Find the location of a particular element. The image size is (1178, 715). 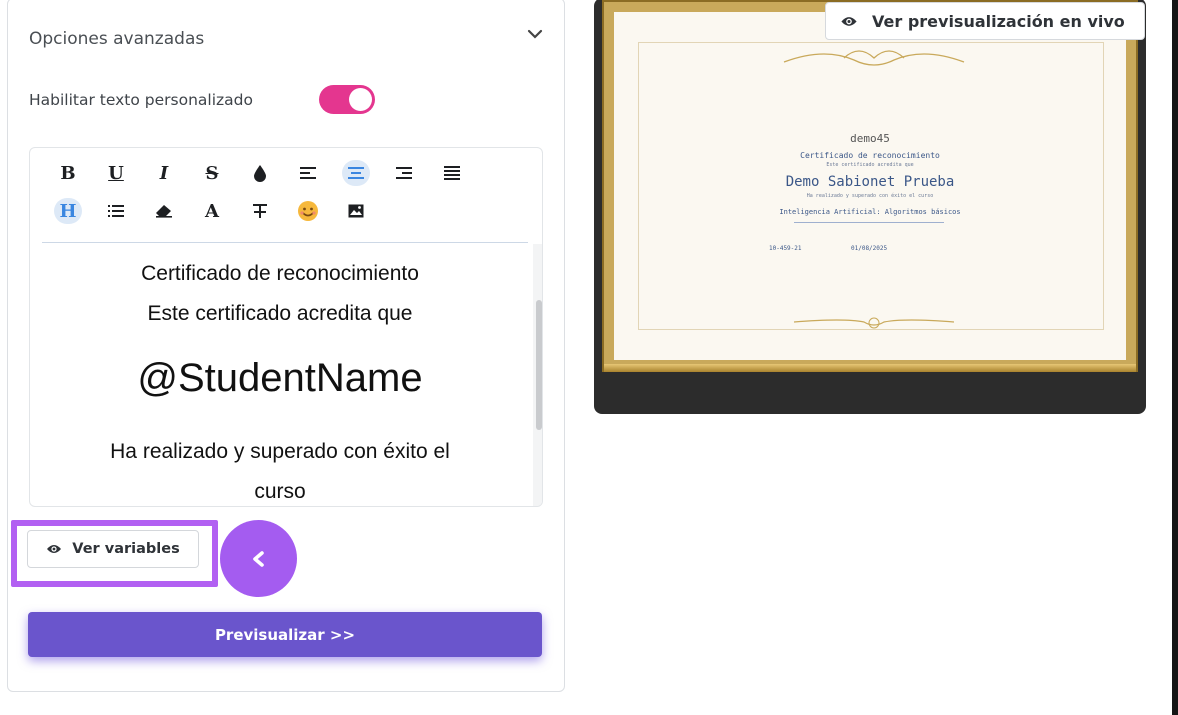

content-student-name: @StudentName is located at coordinates (280, 378).